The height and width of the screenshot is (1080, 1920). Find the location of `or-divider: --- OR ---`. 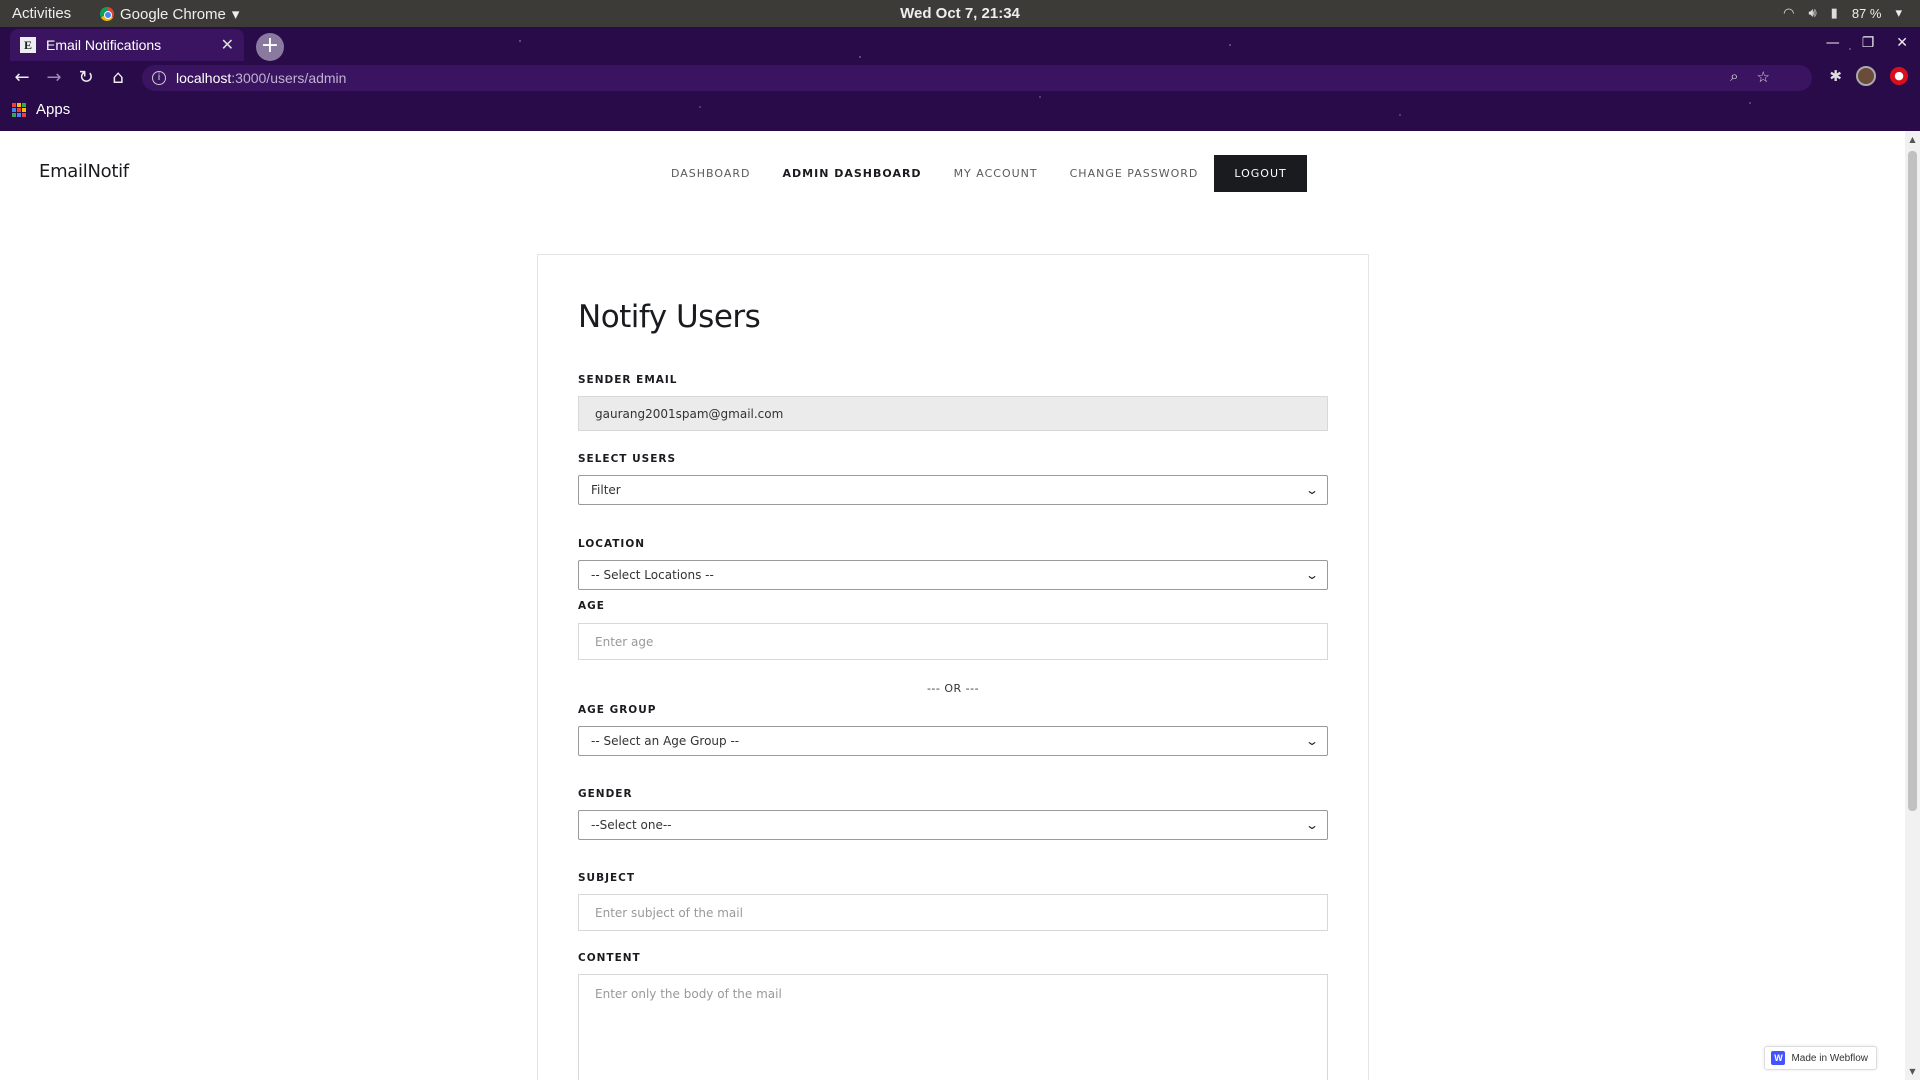

or-divider: --- OR --- is located at coordinates (953, 688).